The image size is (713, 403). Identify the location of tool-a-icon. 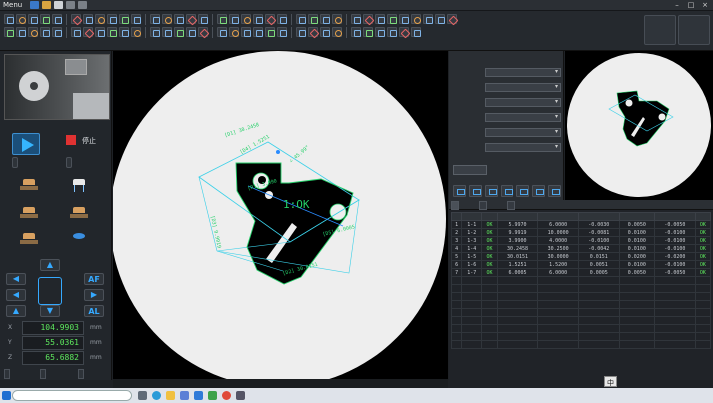
(459, 191).